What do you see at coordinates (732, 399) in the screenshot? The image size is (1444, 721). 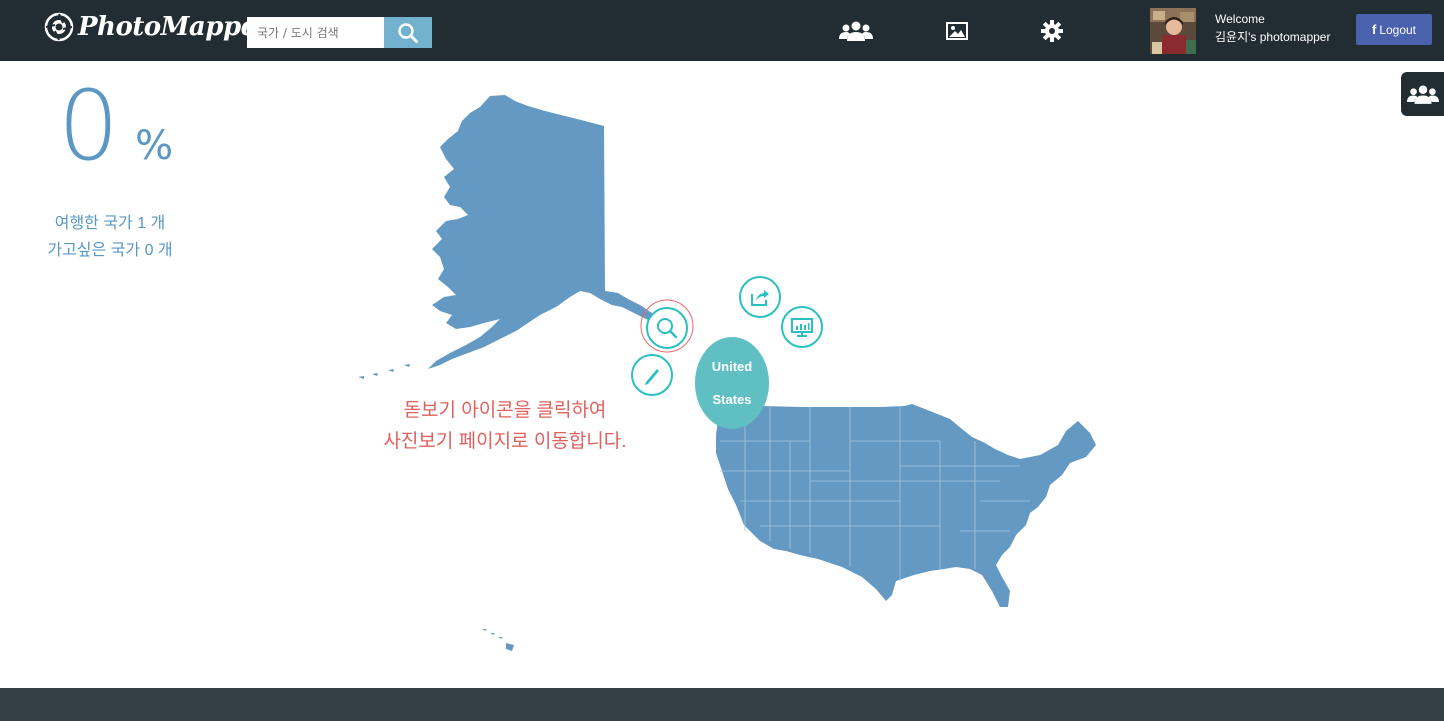 I see `country-label-line-2: States` at bounding box center [732, 399].